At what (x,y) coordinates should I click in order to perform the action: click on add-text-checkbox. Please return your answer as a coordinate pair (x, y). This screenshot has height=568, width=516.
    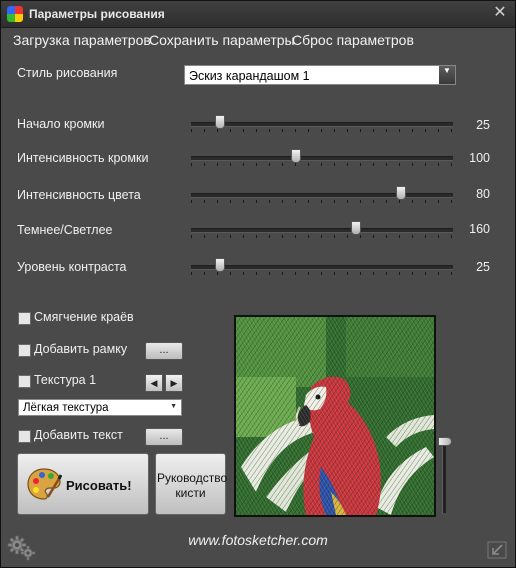
    Looking at the image, I should click on (24, 436).